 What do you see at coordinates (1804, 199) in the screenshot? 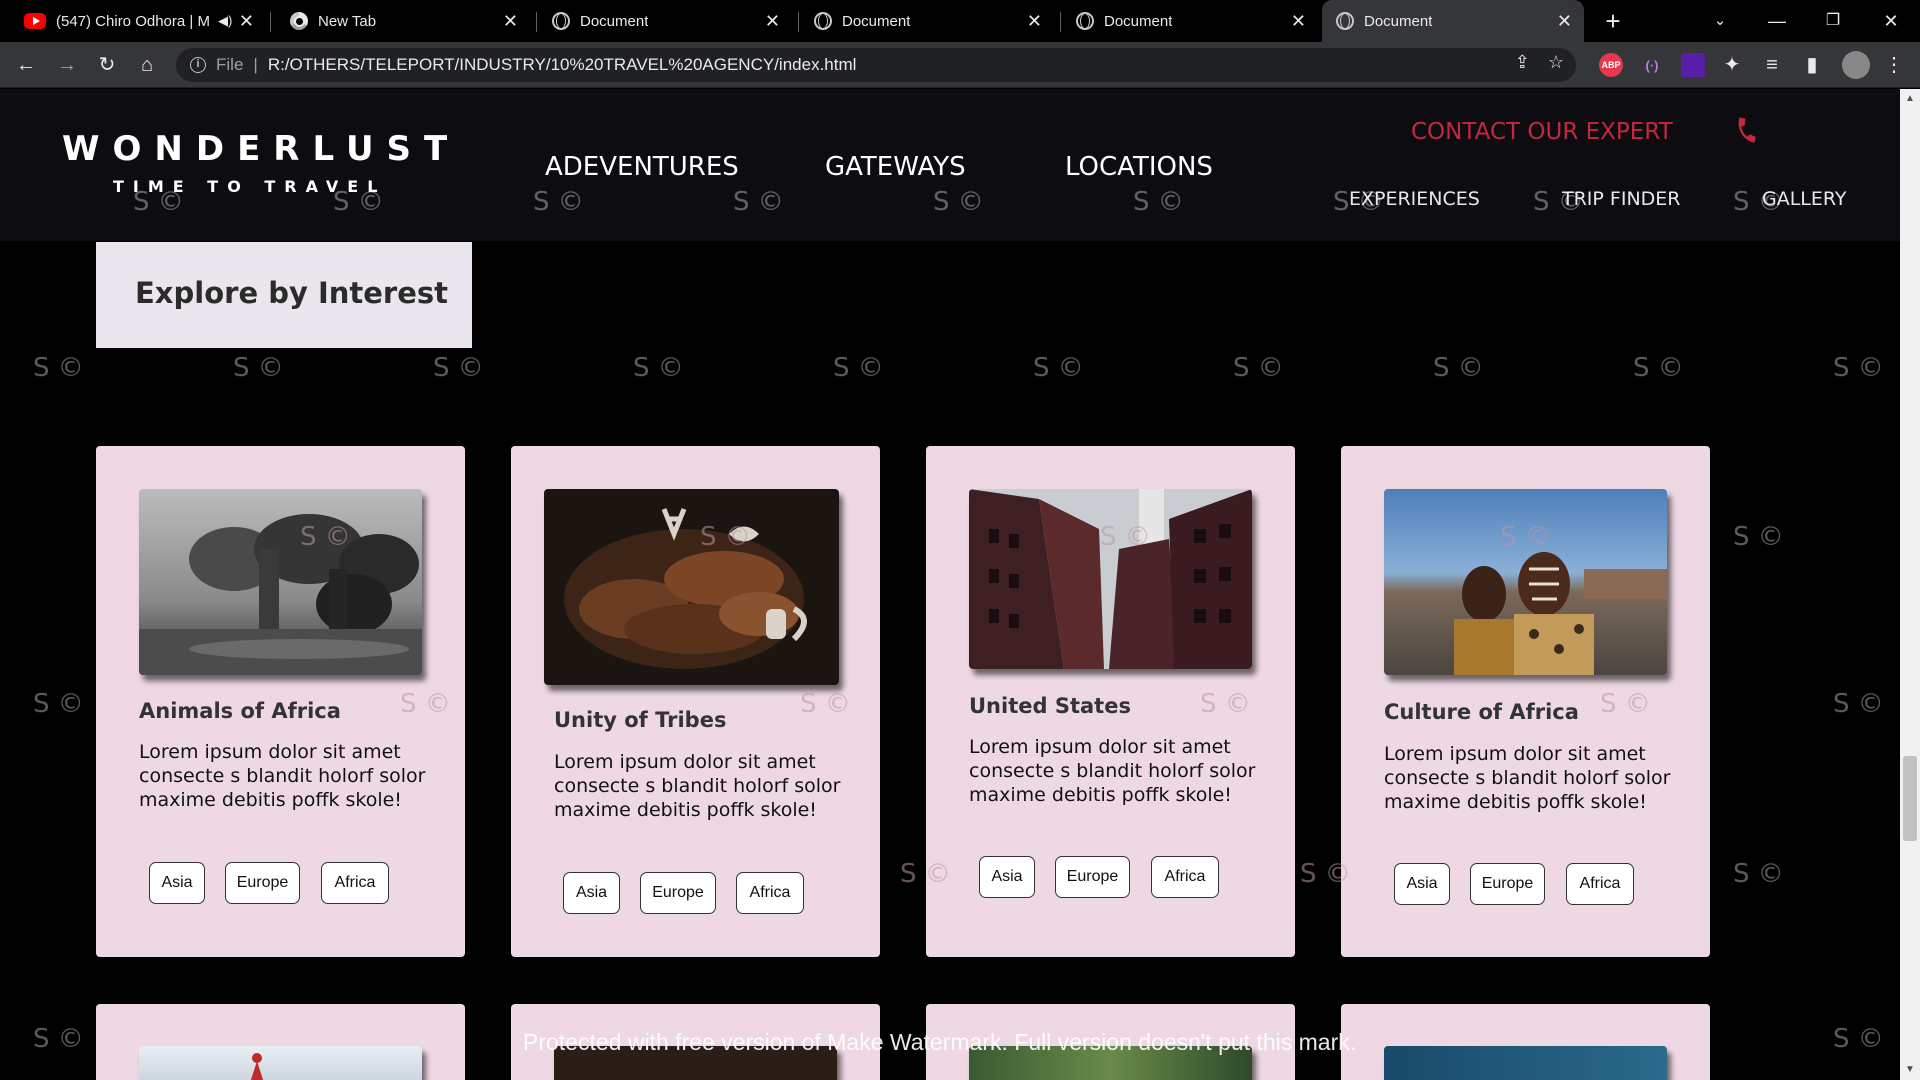
I see `nav-gallery: GALLERY` at bounding box center [1804, 199].